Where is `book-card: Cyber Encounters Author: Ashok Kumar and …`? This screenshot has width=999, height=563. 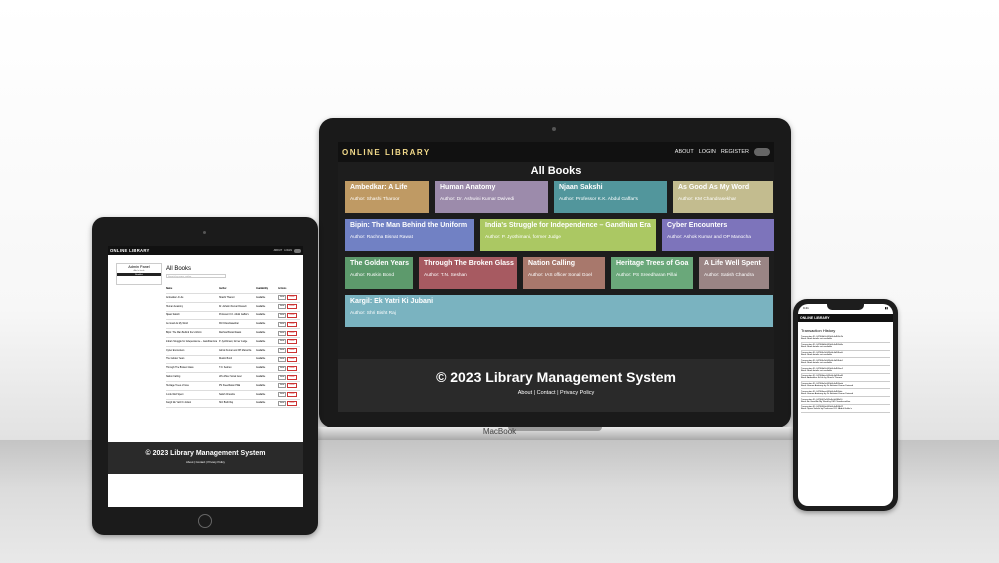 book-card: Cyber Encounters Author: Ashok Kumar and … is located at coordinates (718, 235).